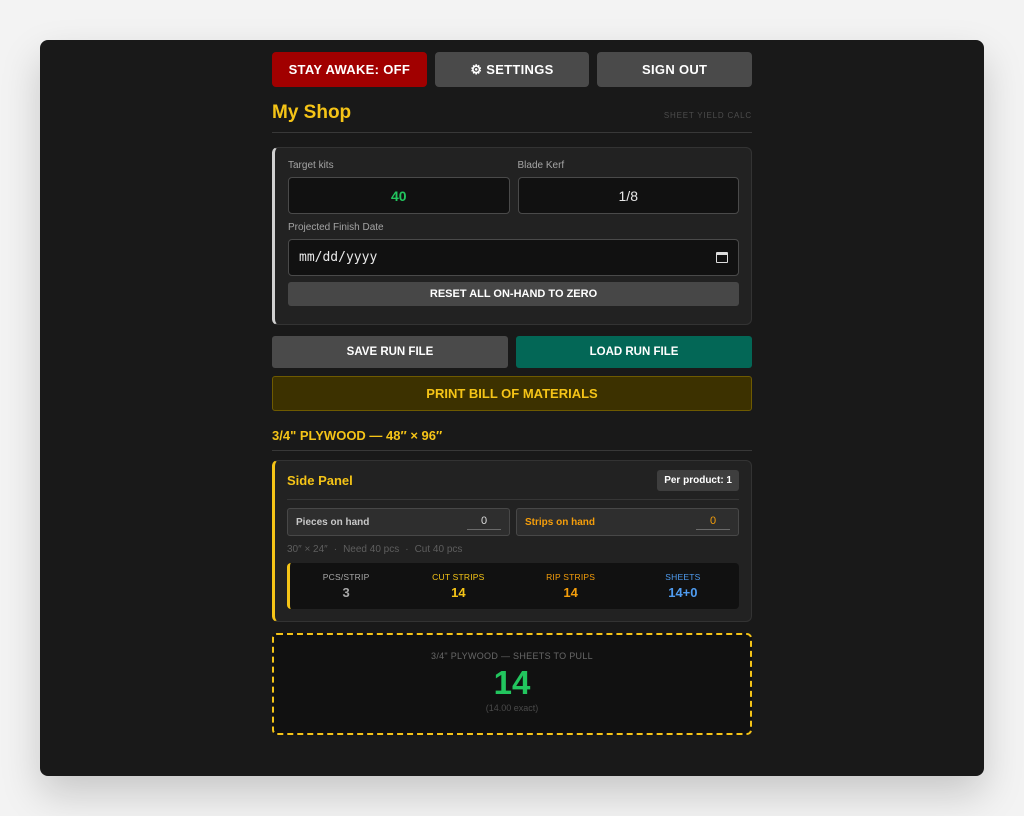 The height and width of the screenshot is (816, 1024). Describe the element at coordinates (513, 549) in the screenshot. I see `part-dimensions: 30″ × 24″ · Need 40 pcs · Cut 40 pcs` at that location.